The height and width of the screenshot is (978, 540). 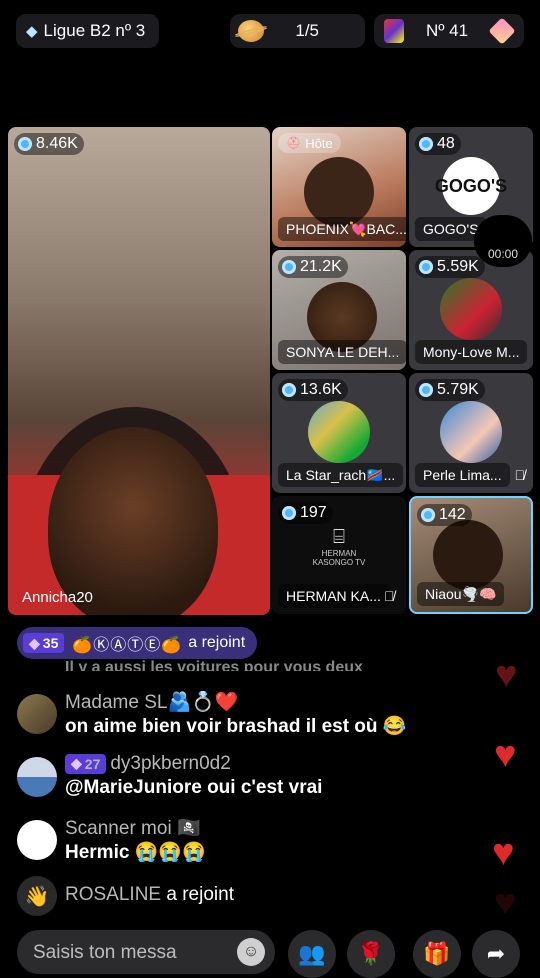 I want to click on viewer-count: 13.6K, so click(x=313, y=390).